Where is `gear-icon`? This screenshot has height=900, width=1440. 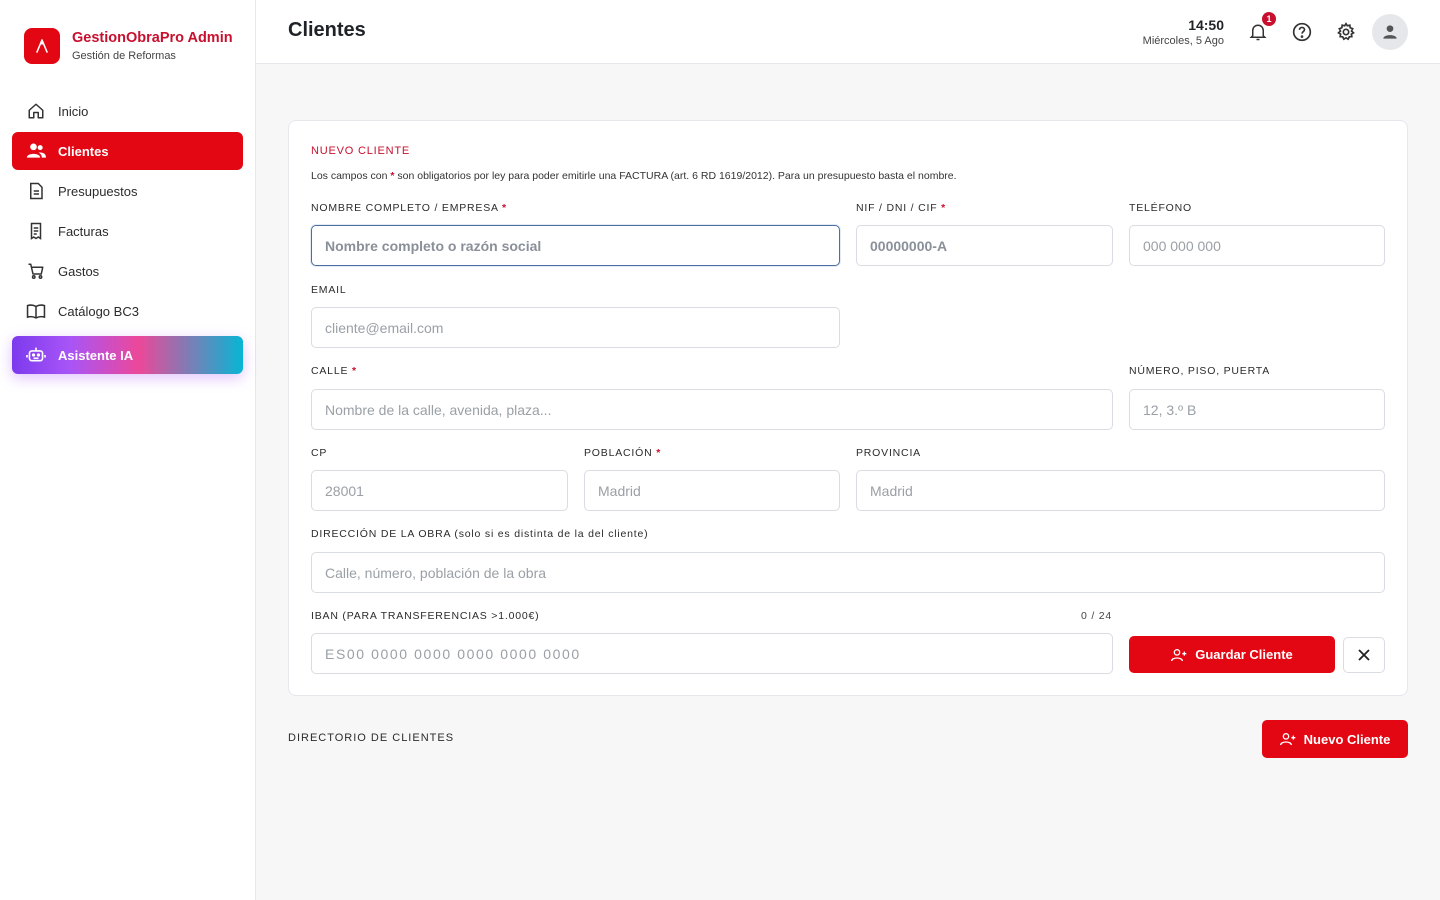 gear-icon is located at coordinates (1346, 31).